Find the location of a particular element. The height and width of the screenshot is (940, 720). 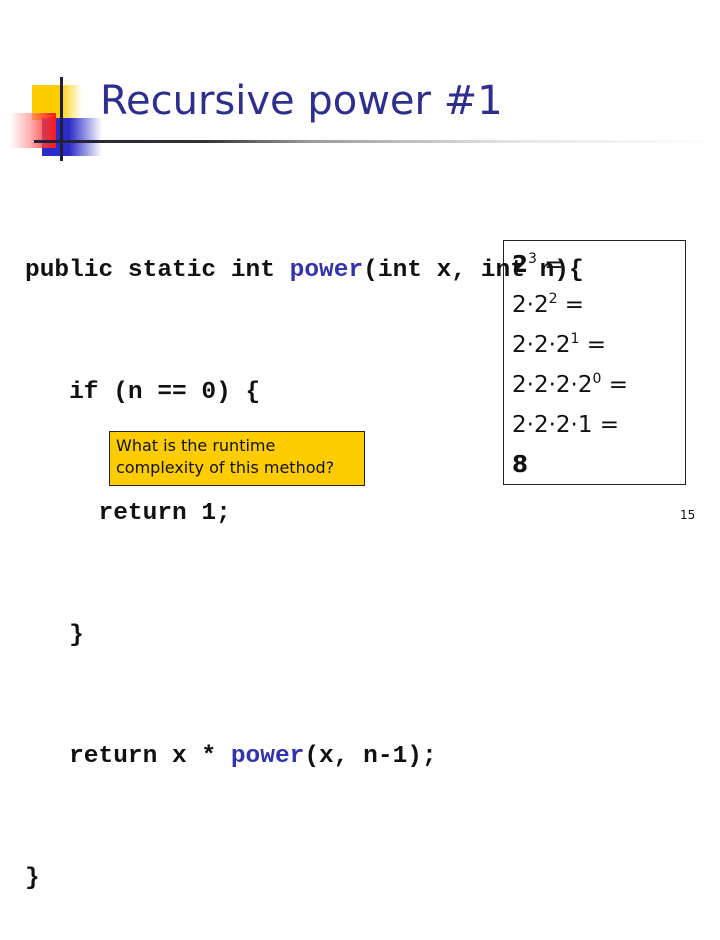

expansion-exponent: 2 is located at coordinates (553, 299).